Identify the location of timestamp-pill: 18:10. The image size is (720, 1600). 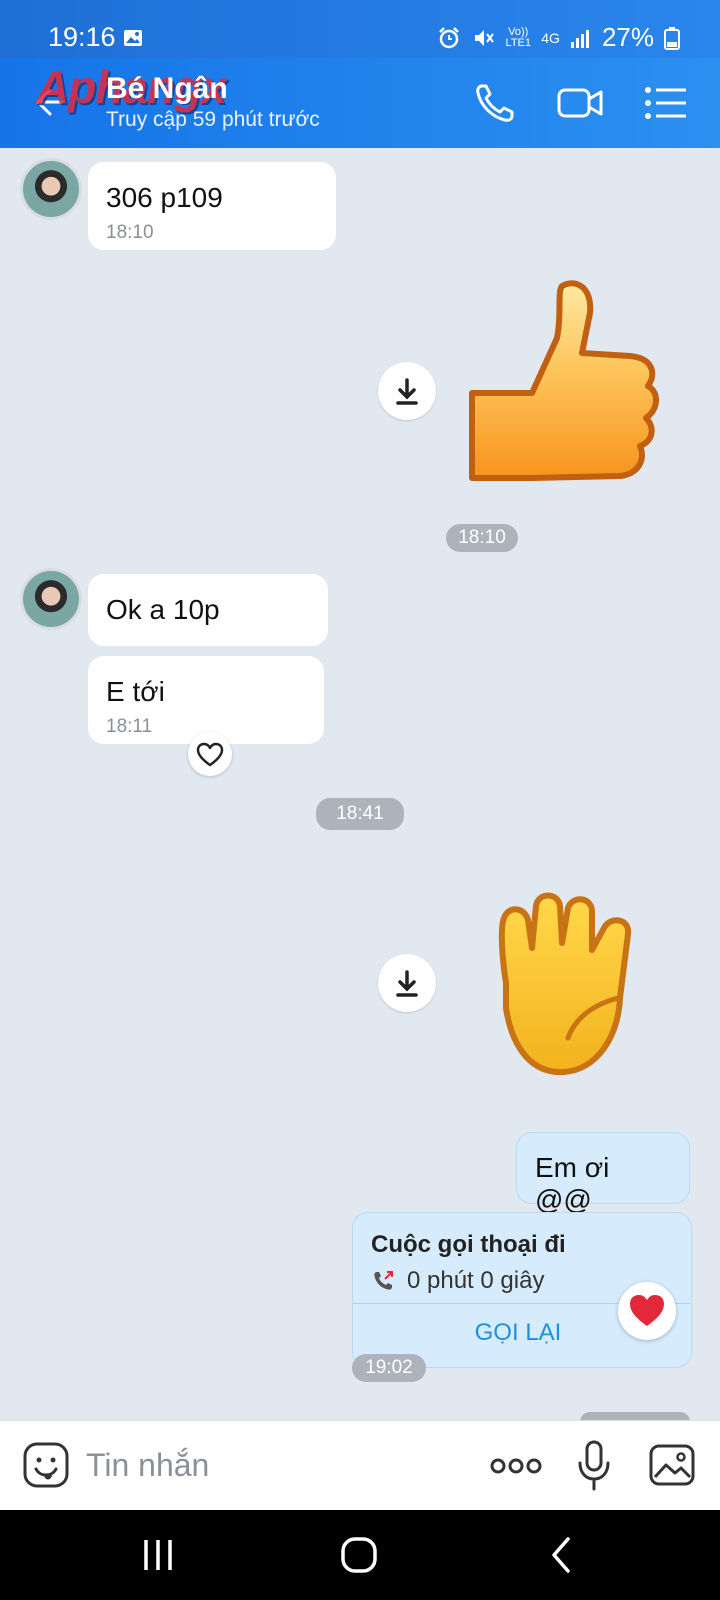
(482, 538).